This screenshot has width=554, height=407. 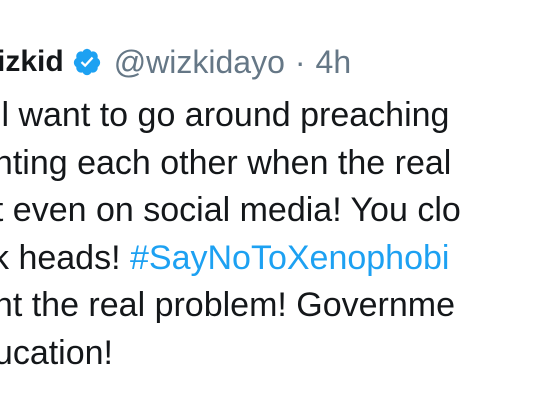 I want to click on tweet-line-text: ck heads!, so click(x=60, y=257).